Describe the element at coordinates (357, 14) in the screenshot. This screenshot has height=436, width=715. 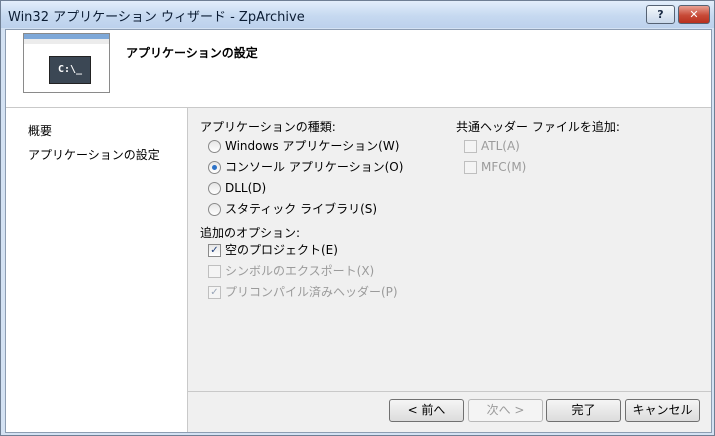
I see `title-bar: Win32 アプリケーション ウィザード - ZpArchive ? ✕` at that location.